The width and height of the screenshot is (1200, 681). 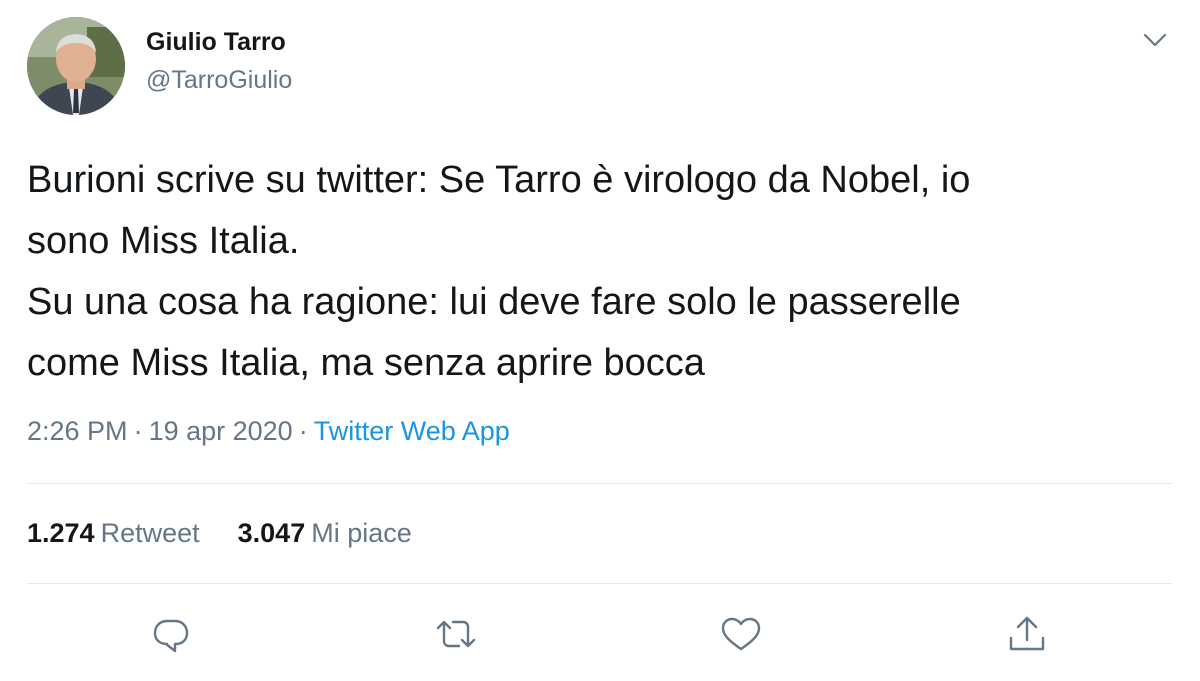 I want to click on tweet-time: 2:26 PM, so click(x=77, y=431).